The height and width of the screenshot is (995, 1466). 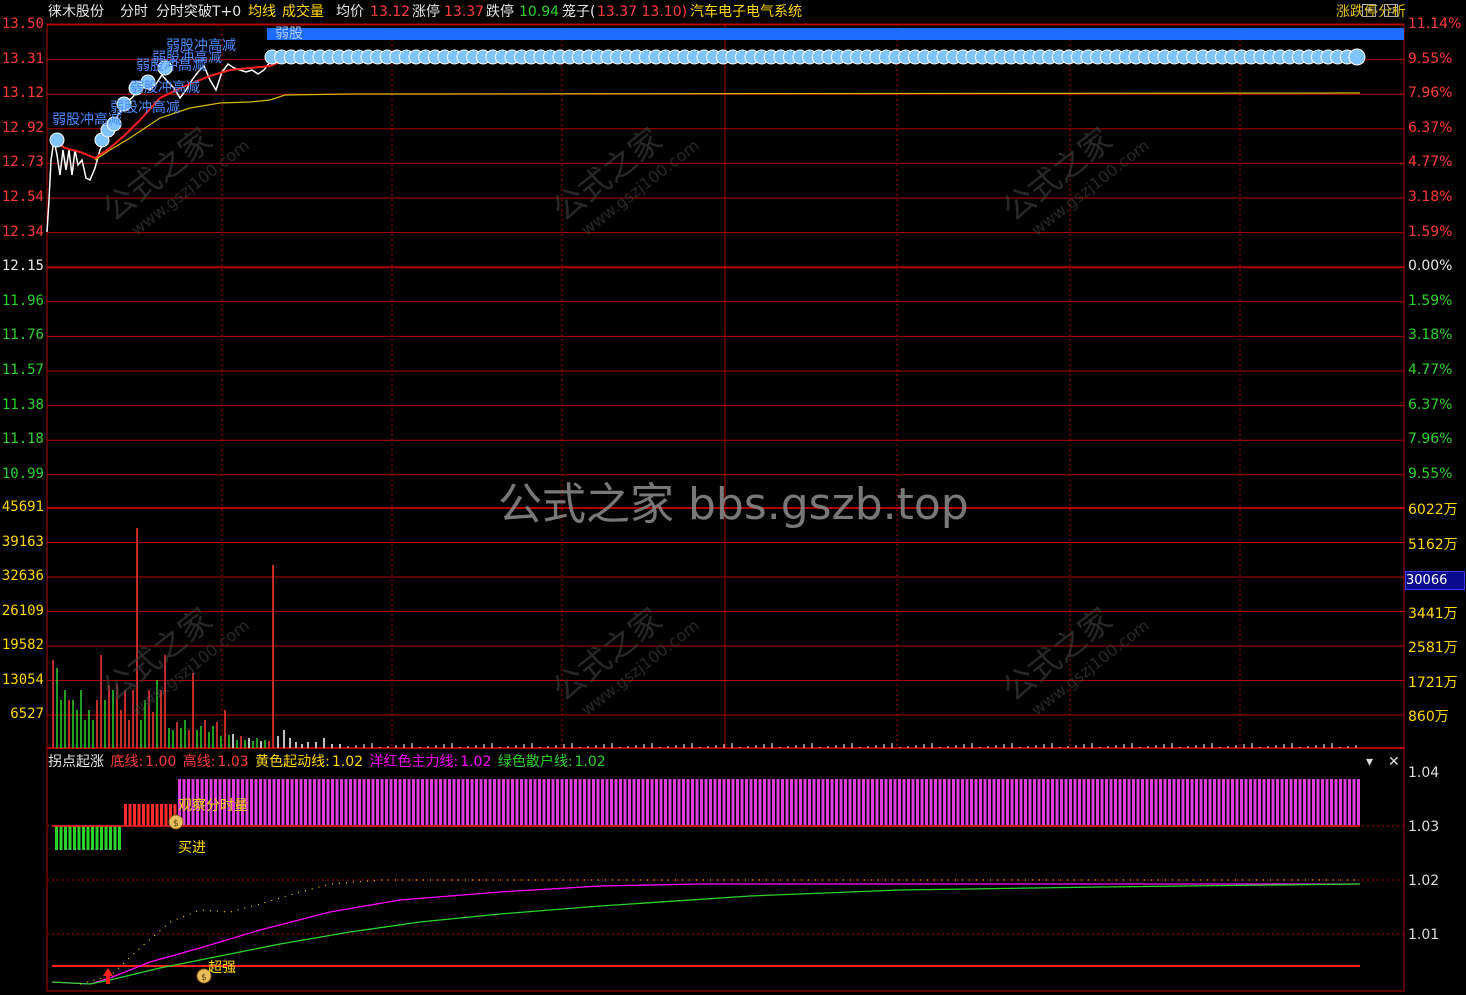 What do you see at coordinates (1394, 762) in the screenshot?
I see `sub-close-icon: ✕` at bounding box center [1394, 762].